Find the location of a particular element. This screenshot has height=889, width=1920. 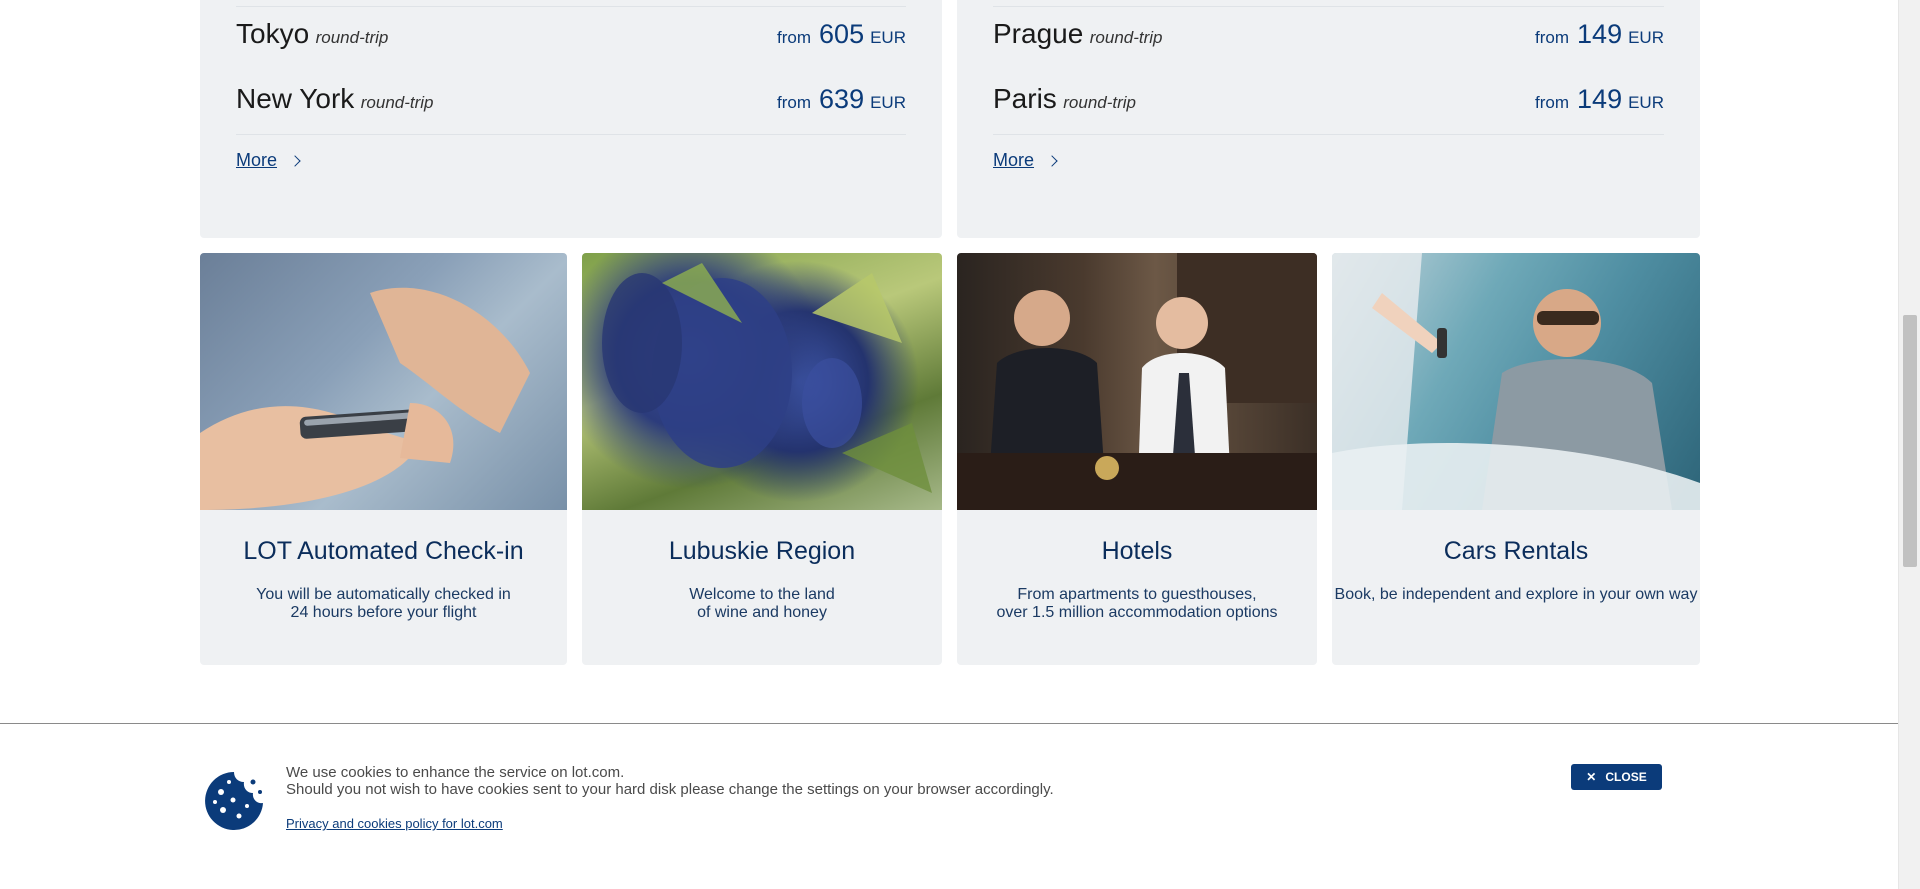

grapes-vineyard-photo is located at coordinates (762, 381).